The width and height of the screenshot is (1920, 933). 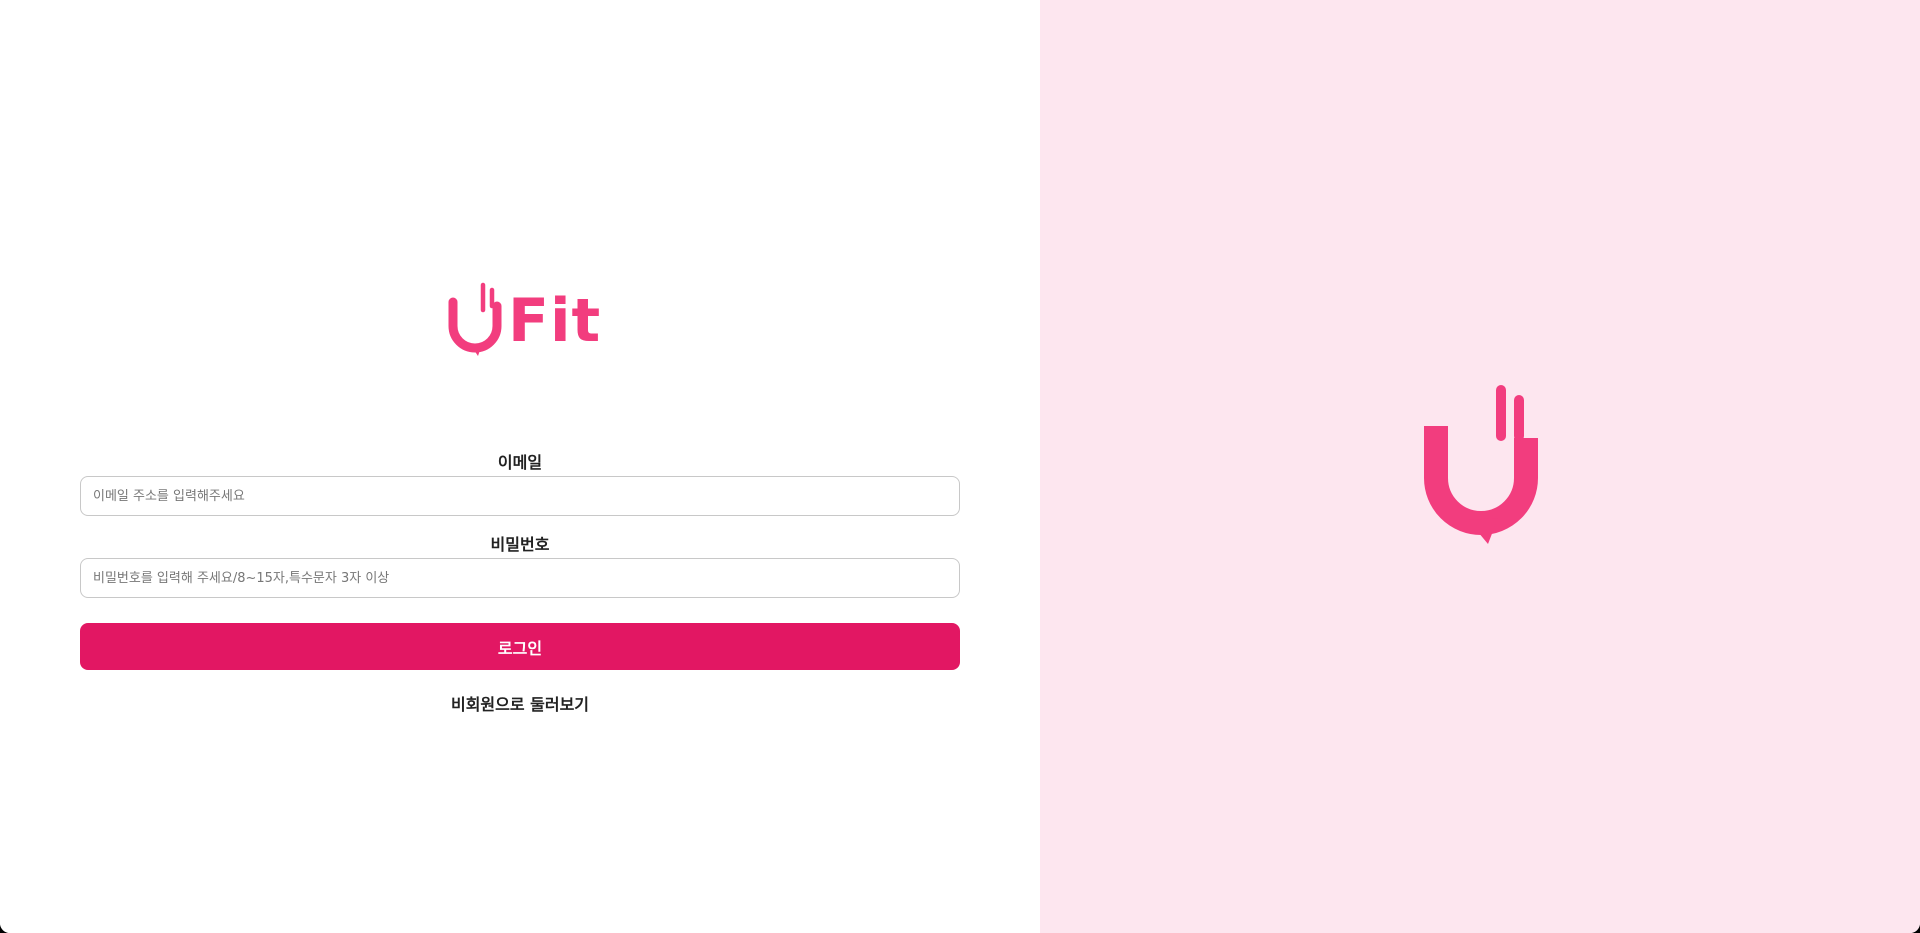 What do you see at coordinates (520, 462) in the screenshot?
I see `email-label: 이메일` at bounding box center [520, 462].